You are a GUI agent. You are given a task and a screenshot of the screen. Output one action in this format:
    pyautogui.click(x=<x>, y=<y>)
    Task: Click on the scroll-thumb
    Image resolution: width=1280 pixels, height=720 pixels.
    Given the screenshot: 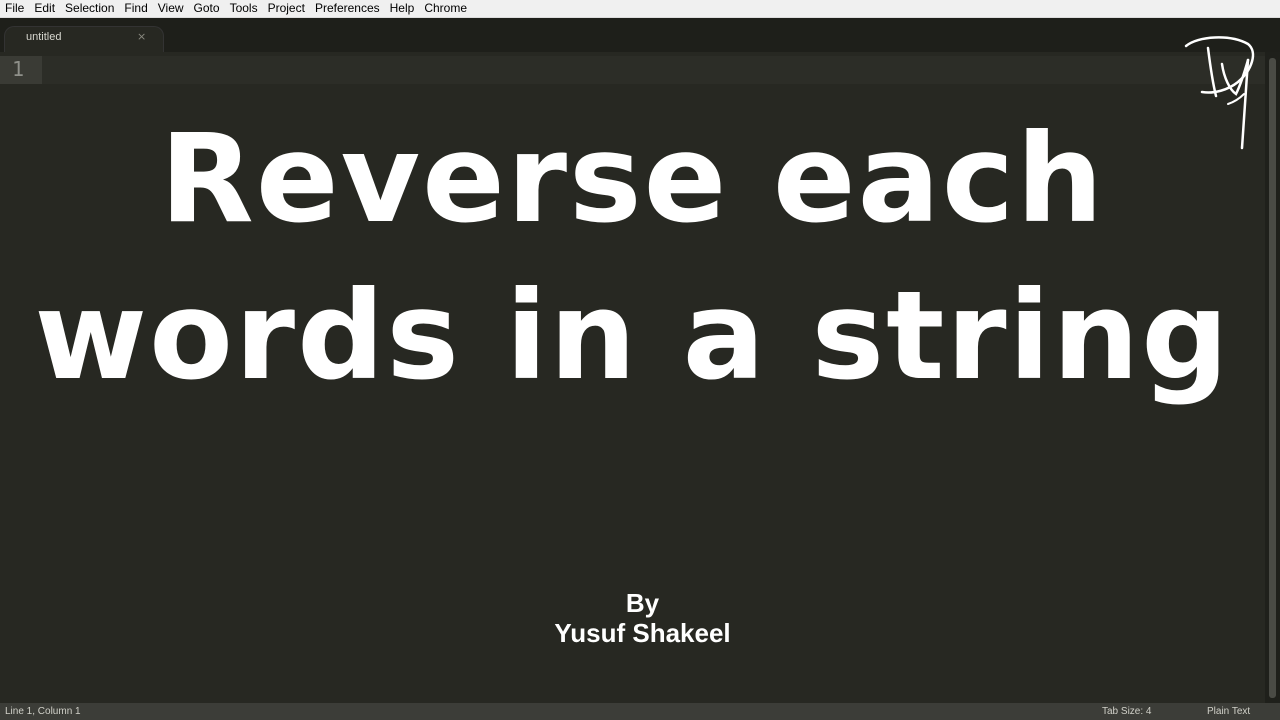 What is the action you would take?
    pyautogui.click(x=1272, y=378)
    